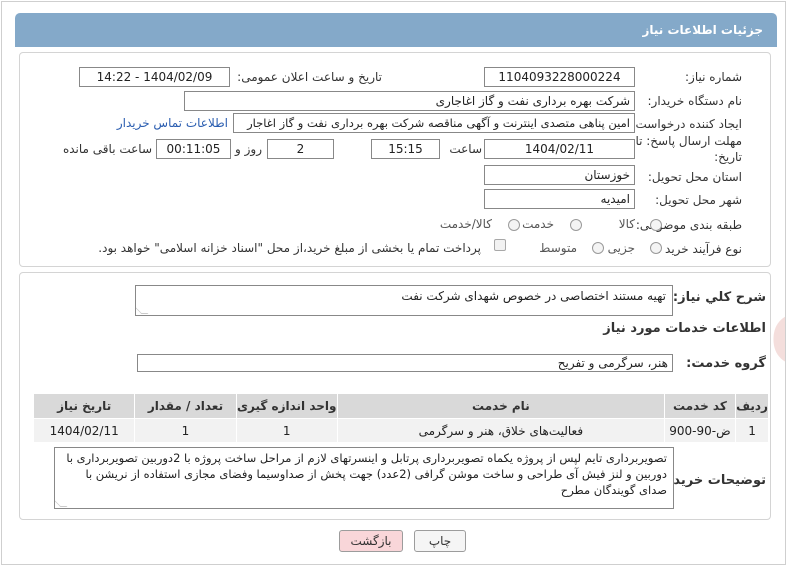 The image size is (788, 566). What do you see at coordinates (626, 224) in the screenshot?
I see `category-option-goods: کالا` at bounding box center [626, 224].